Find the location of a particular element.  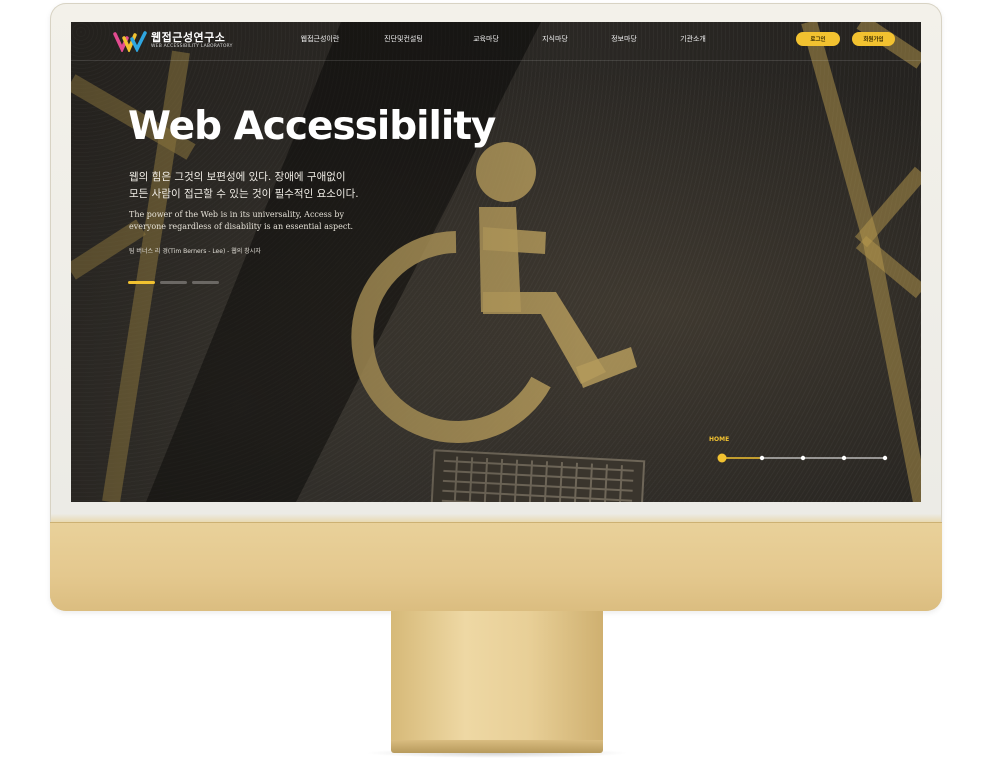

logo-title: 웹접근성연구소 is located at coordinates (188, 37).